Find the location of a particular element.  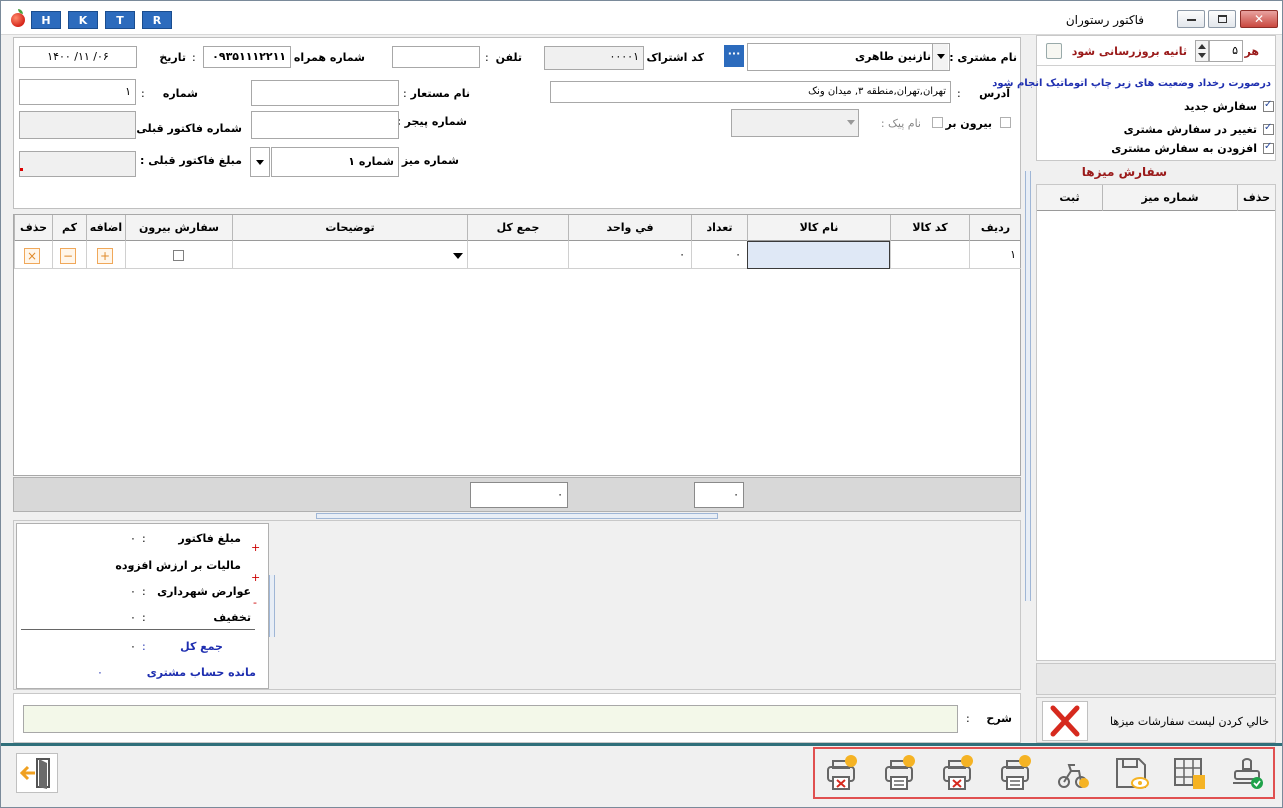

print-invoice-icon is located at coordinates (1016, 772).